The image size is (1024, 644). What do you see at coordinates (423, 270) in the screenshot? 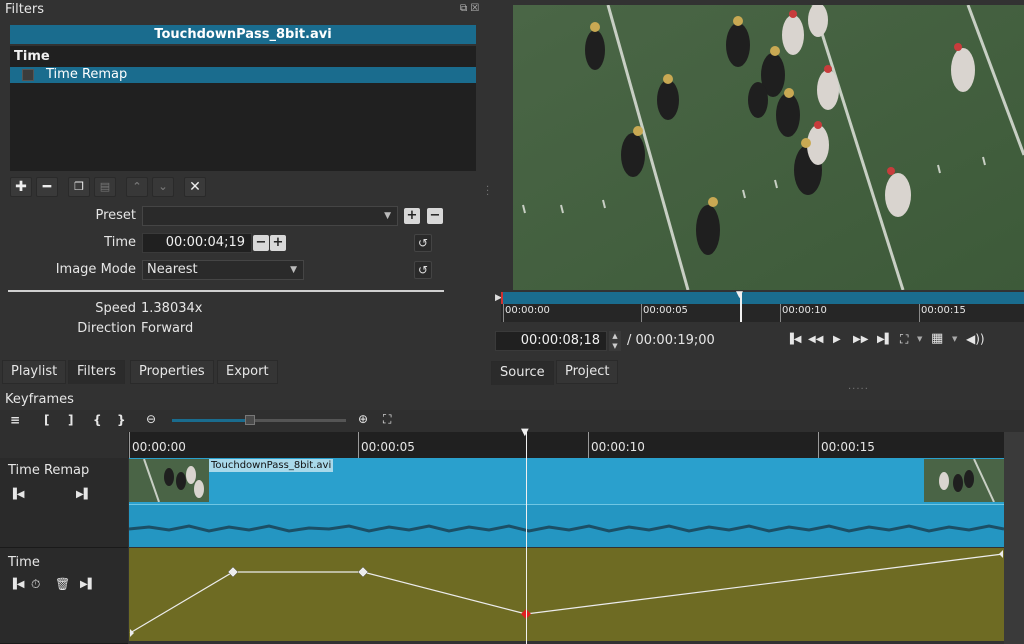
I see `image-mode-reset-button: ↺` at bounding box center [423, 270].